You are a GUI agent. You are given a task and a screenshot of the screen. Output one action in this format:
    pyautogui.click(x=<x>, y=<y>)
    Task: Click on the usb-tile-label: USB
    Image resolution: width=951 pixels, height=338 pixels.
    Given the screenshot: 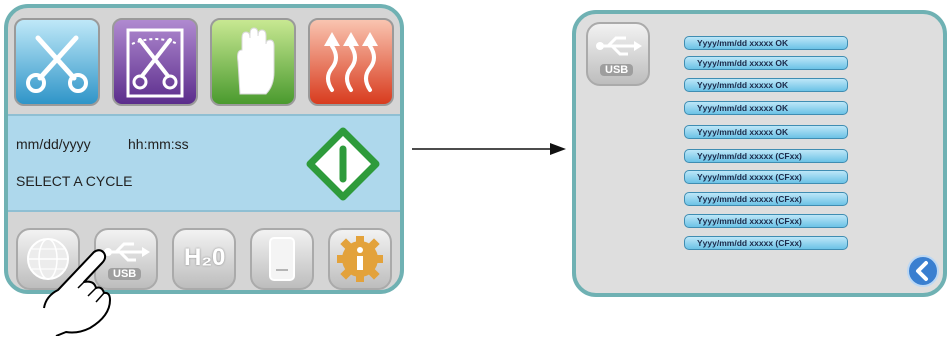 What is the action you would take?
    pyautogui.click(x=617, y=70)
    